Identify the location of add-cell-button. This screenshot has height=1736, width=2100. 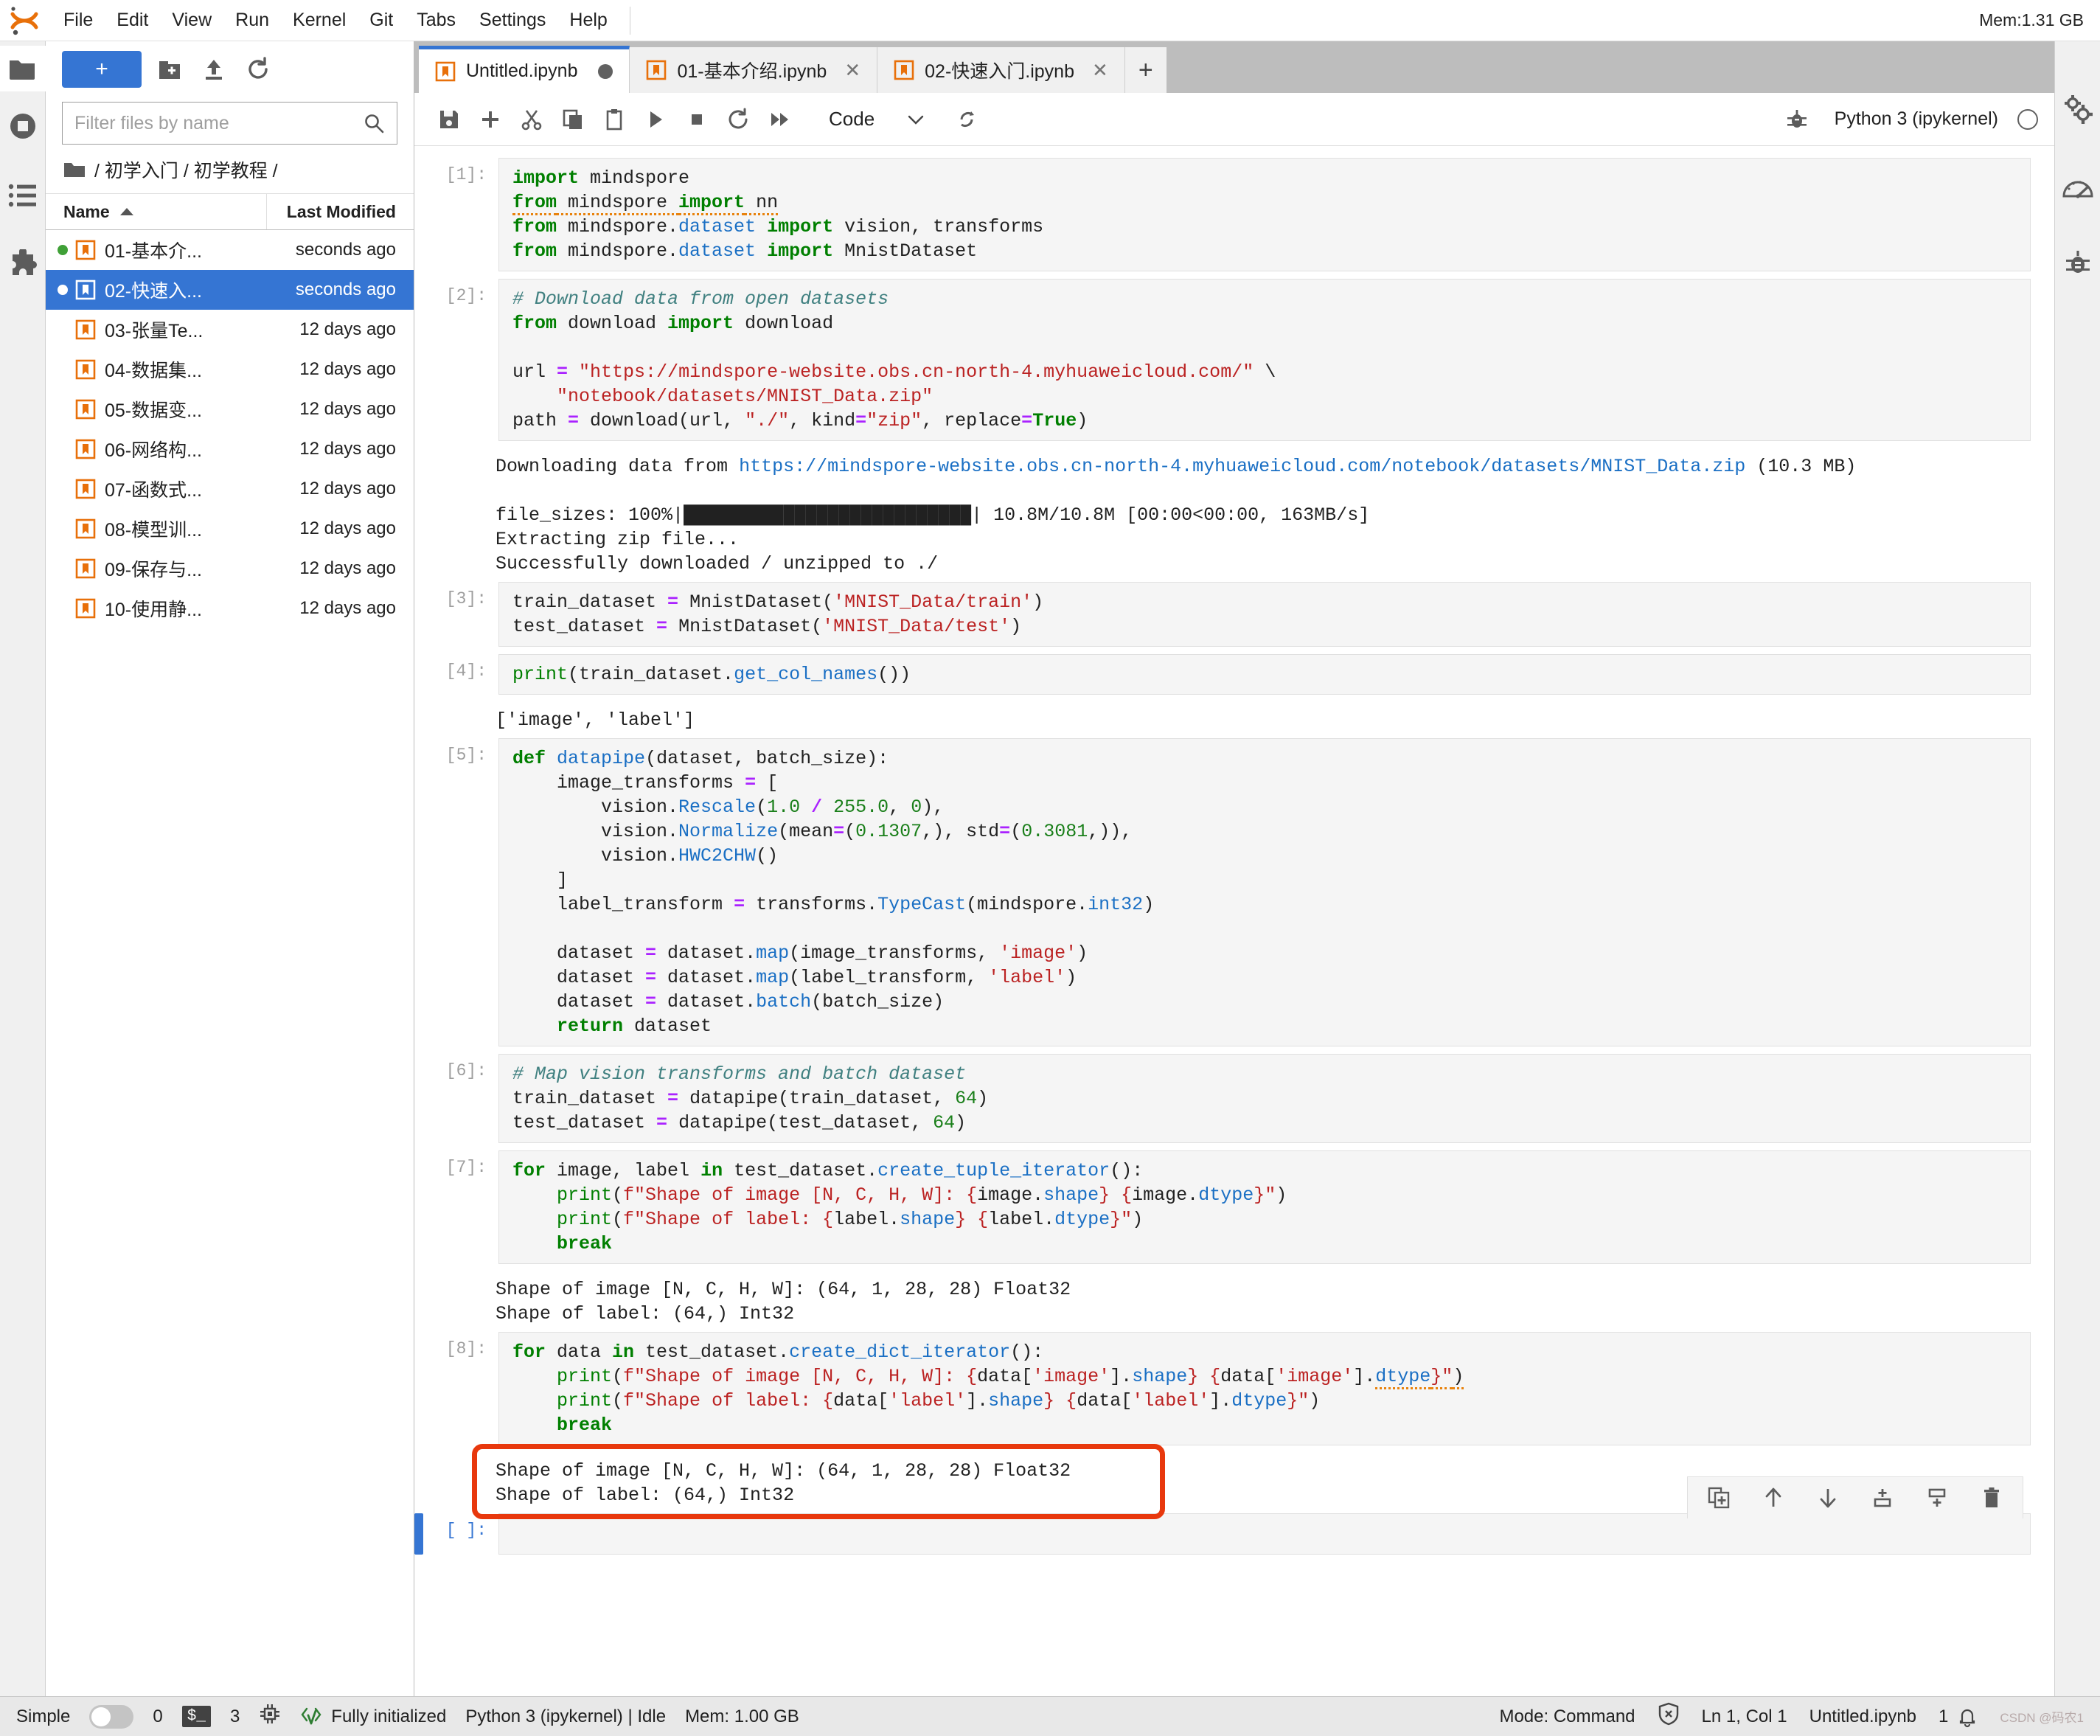
(490, 120).